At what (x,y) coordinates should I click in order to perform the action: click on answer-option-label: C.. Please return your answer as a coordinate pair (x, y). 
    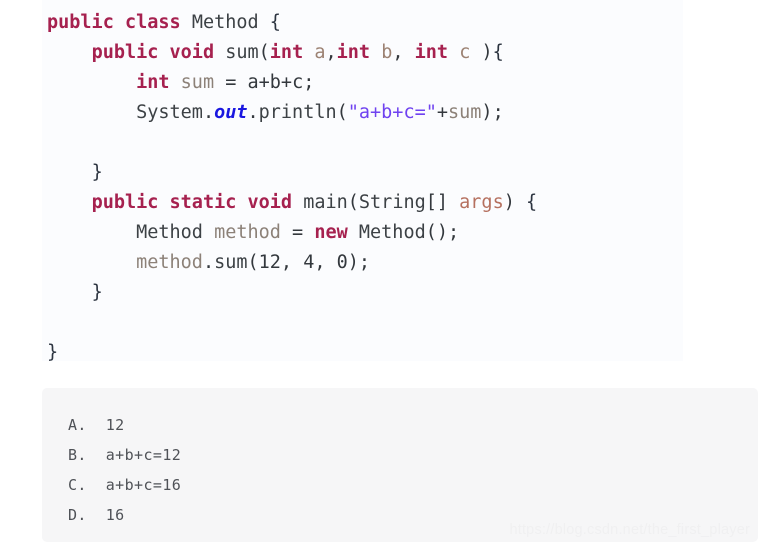
    Looking at the image, I should click on (77, 485).